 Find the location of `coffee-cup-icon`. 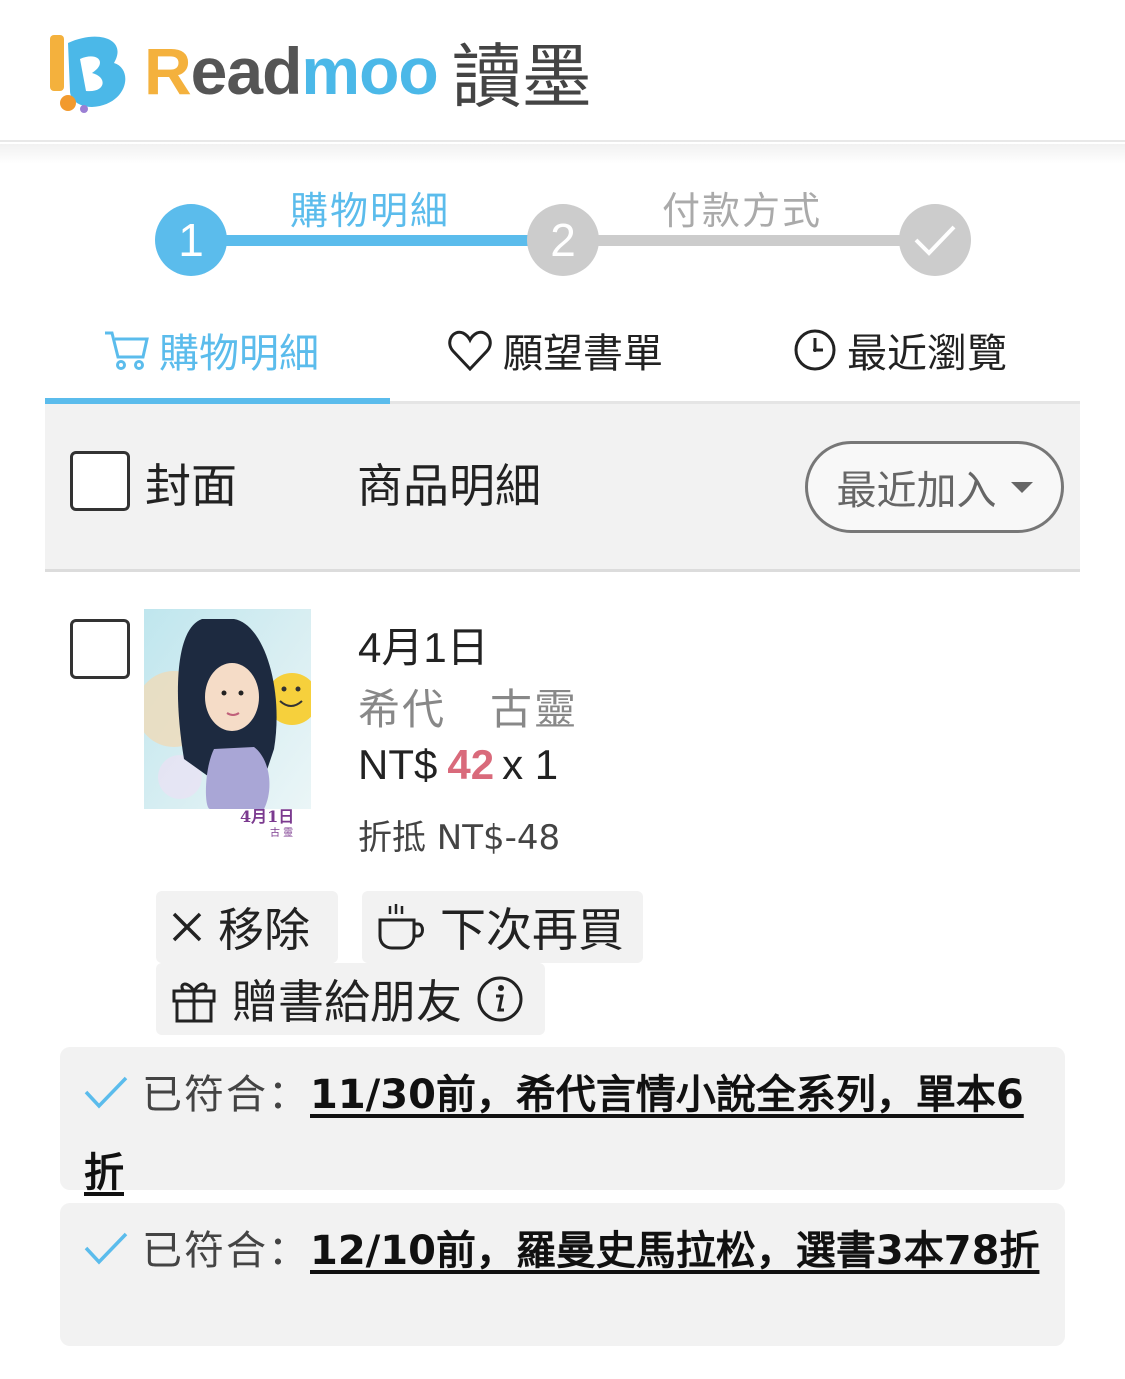

coffee-cup-icon is located at coordinates (401, 927).